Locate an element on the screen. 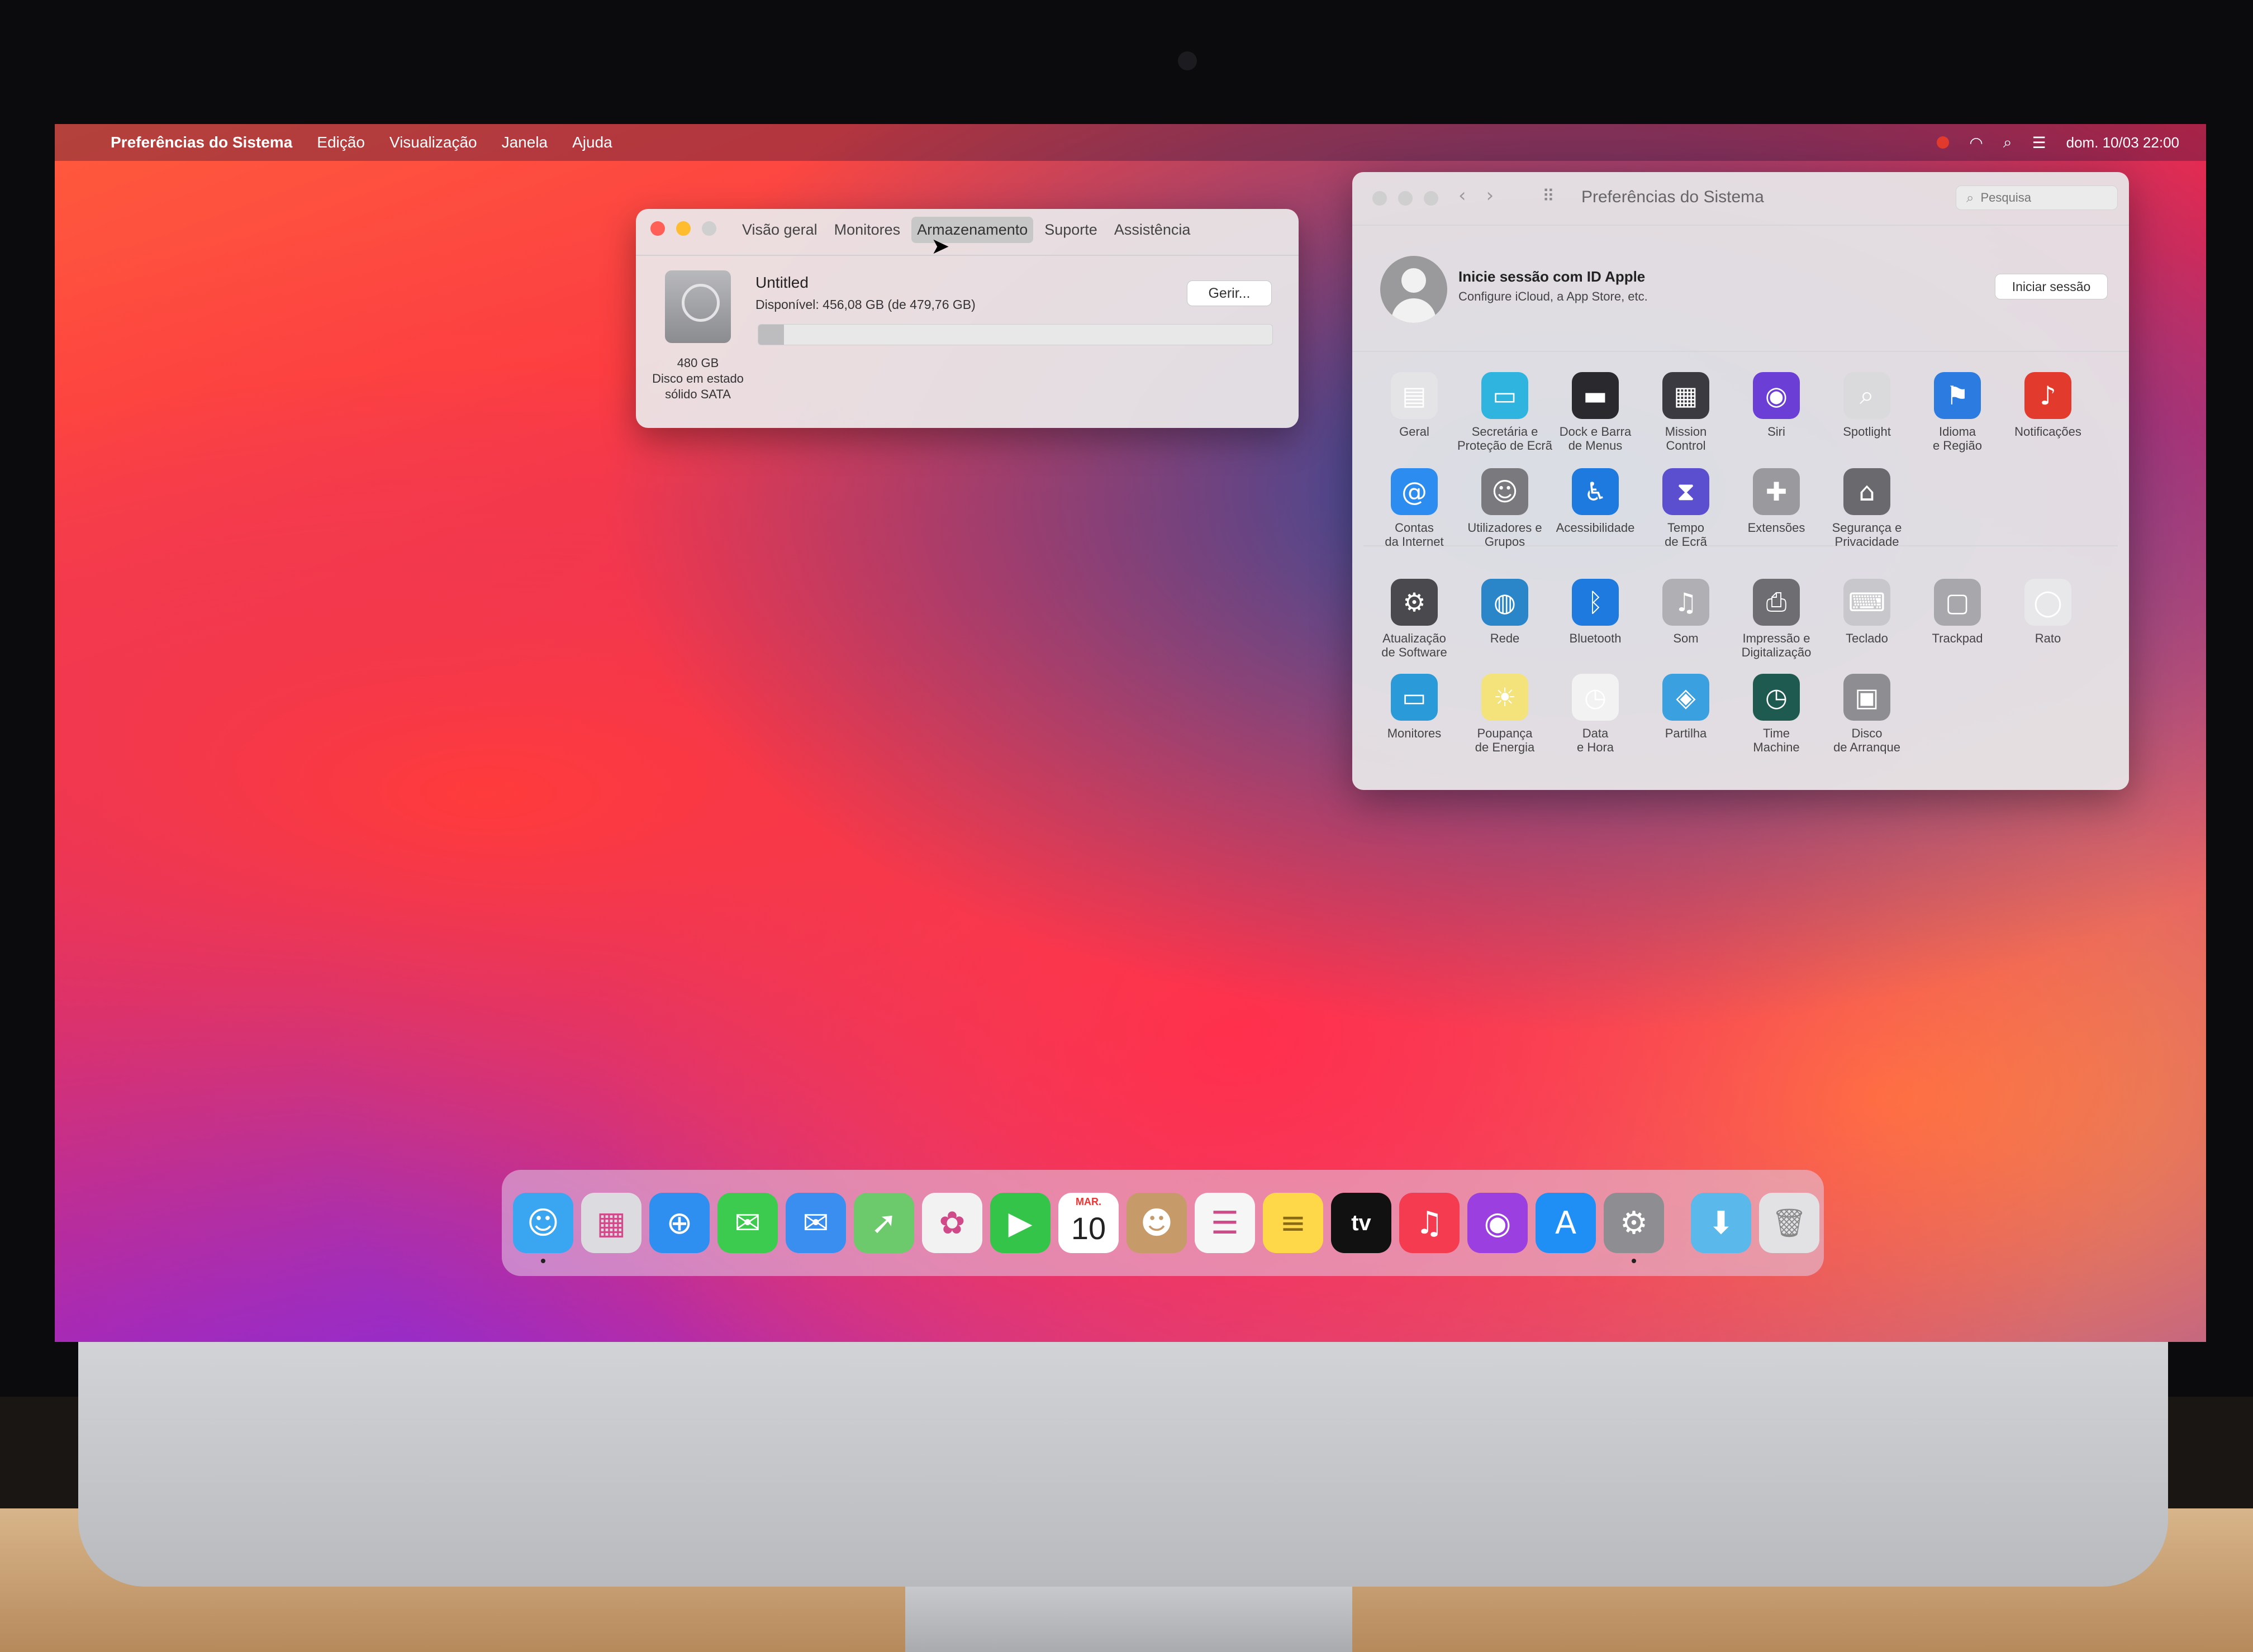 Image resolution: width=2253 pixels, height=1652 pixels. pane-internet-accounts: @ Contas da Internet is located at coordinates (1414, 508).